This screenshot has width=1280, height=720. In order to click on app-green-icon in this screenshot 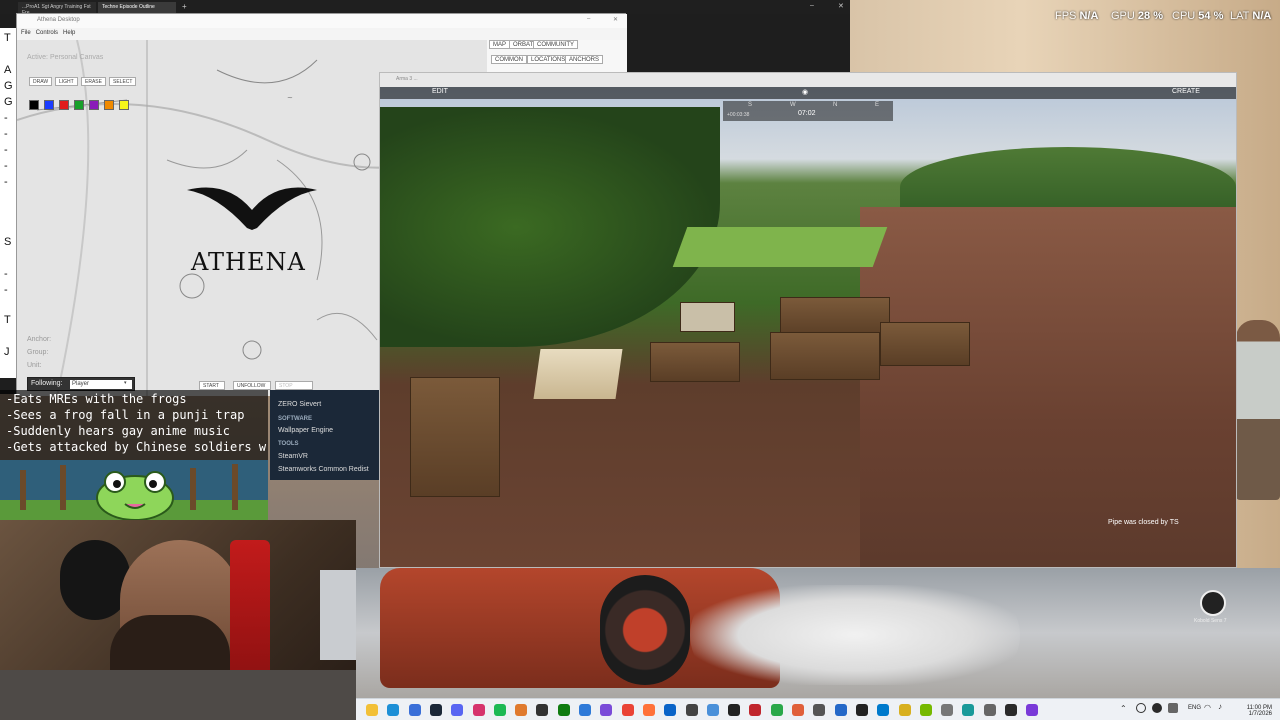, I will do `click(776, 710)`.